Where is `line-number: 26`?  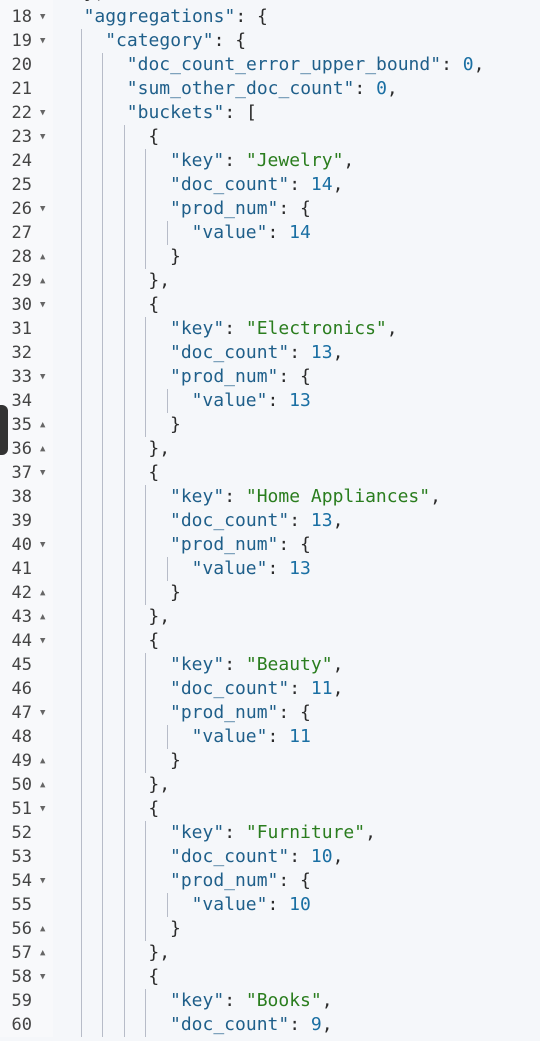
line-number: 26 is located at coordinates (21, 209).